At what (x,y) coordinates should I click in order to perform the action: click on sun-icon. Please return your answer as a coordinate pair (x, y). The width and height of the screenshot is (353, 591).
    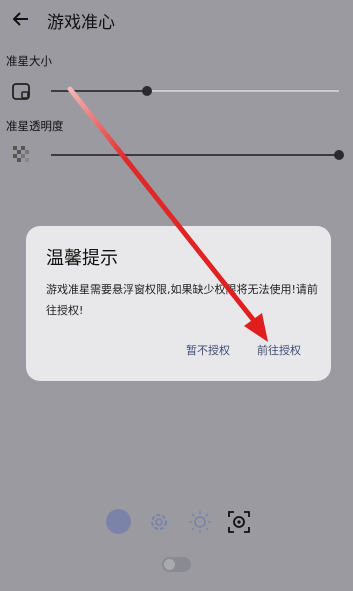
    Looking at the image, I should click on (200, 522).